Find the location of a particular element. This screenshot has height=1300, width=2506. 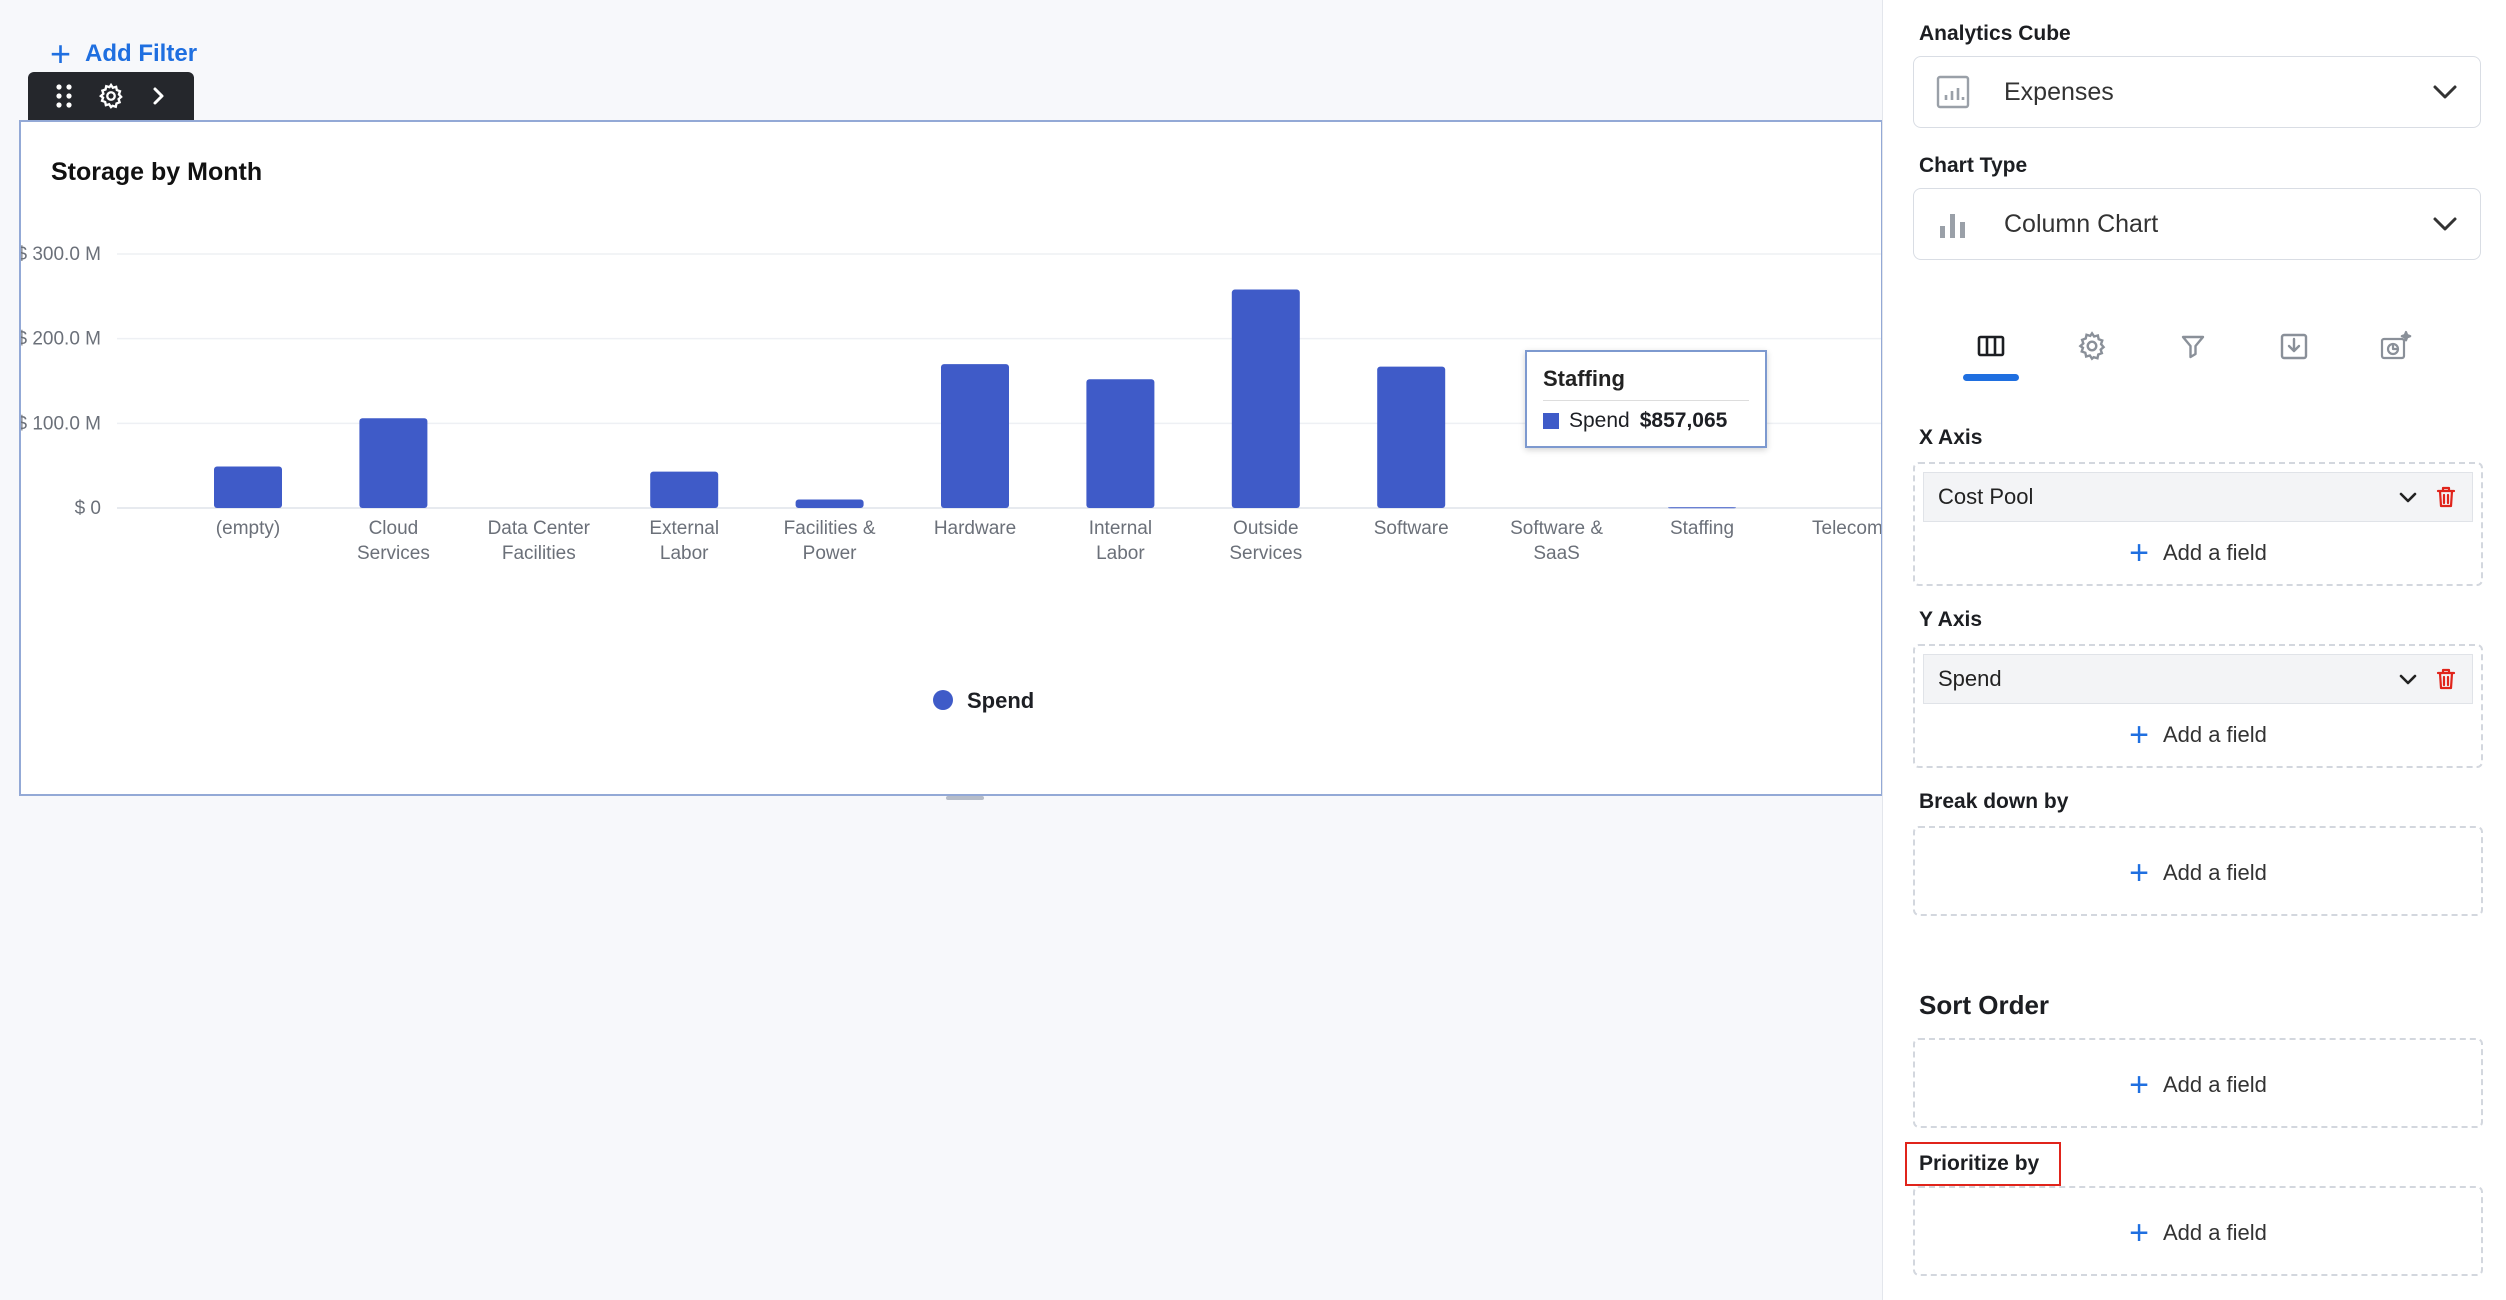

x-tick-label: Outside Services is located at coordinates (1265, 541).